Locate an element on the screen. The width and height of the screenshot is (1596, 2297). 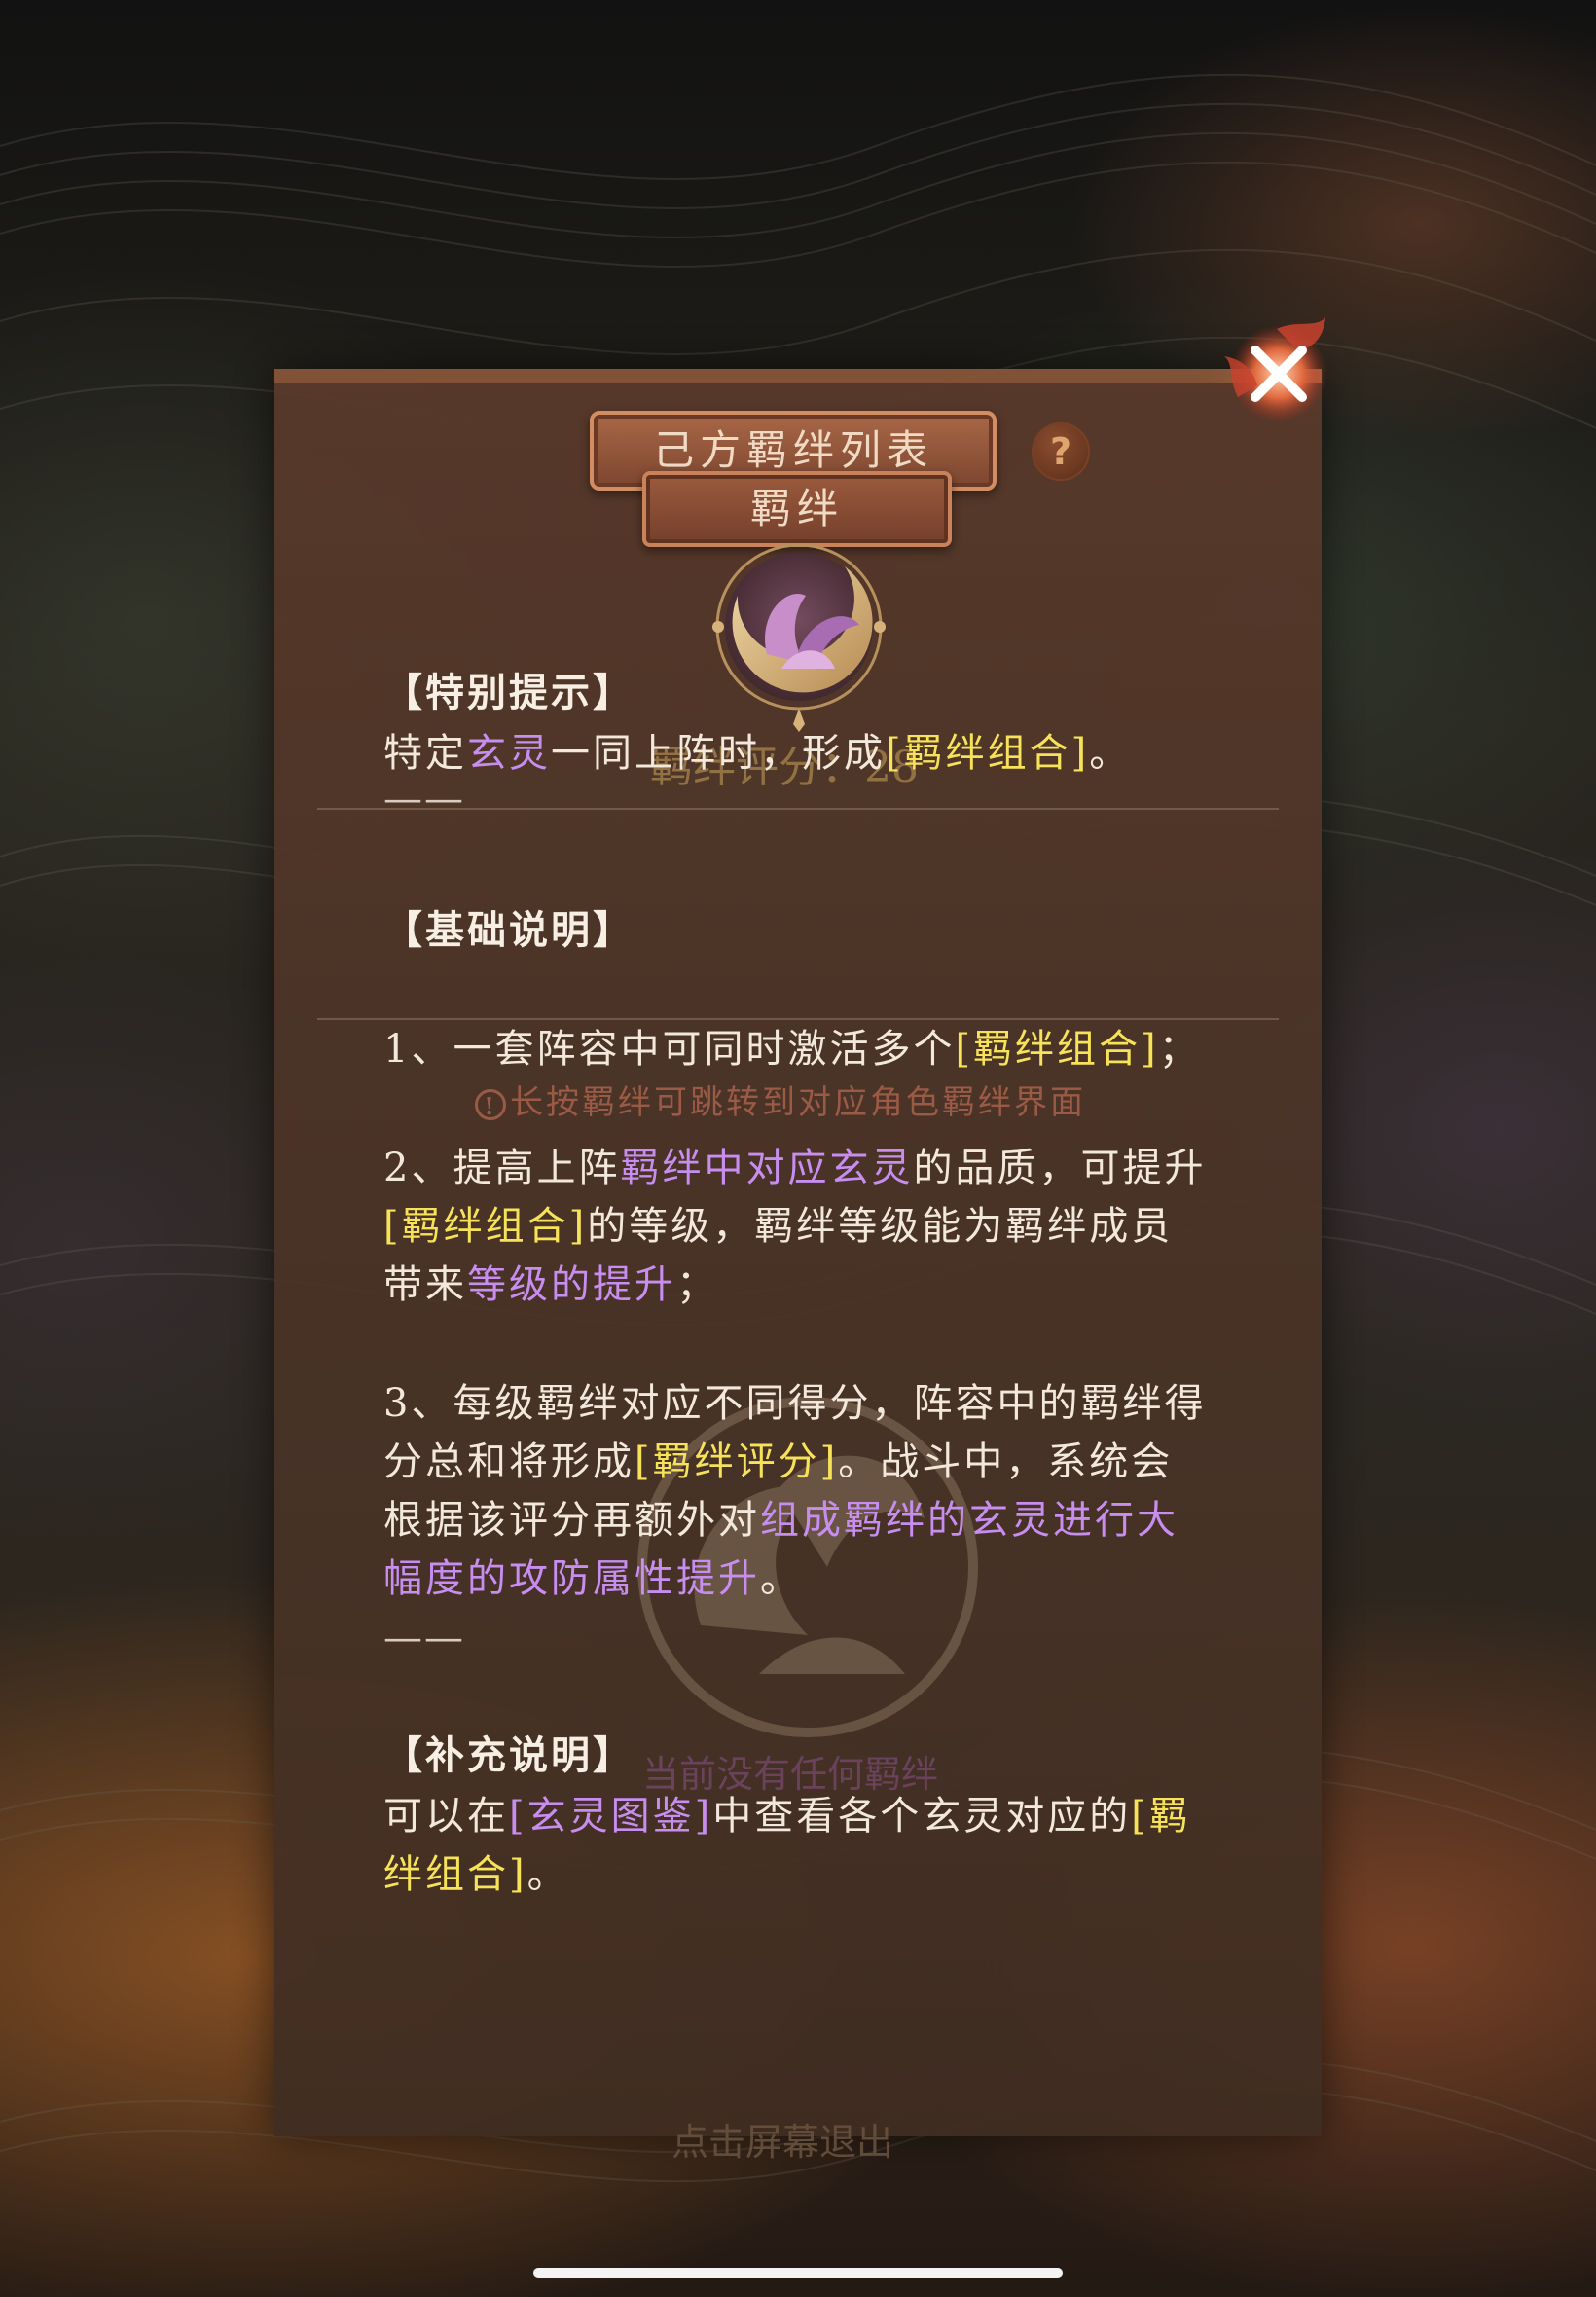
text-segment: 2、提高上阵 is located at coordinates (502, 1168).